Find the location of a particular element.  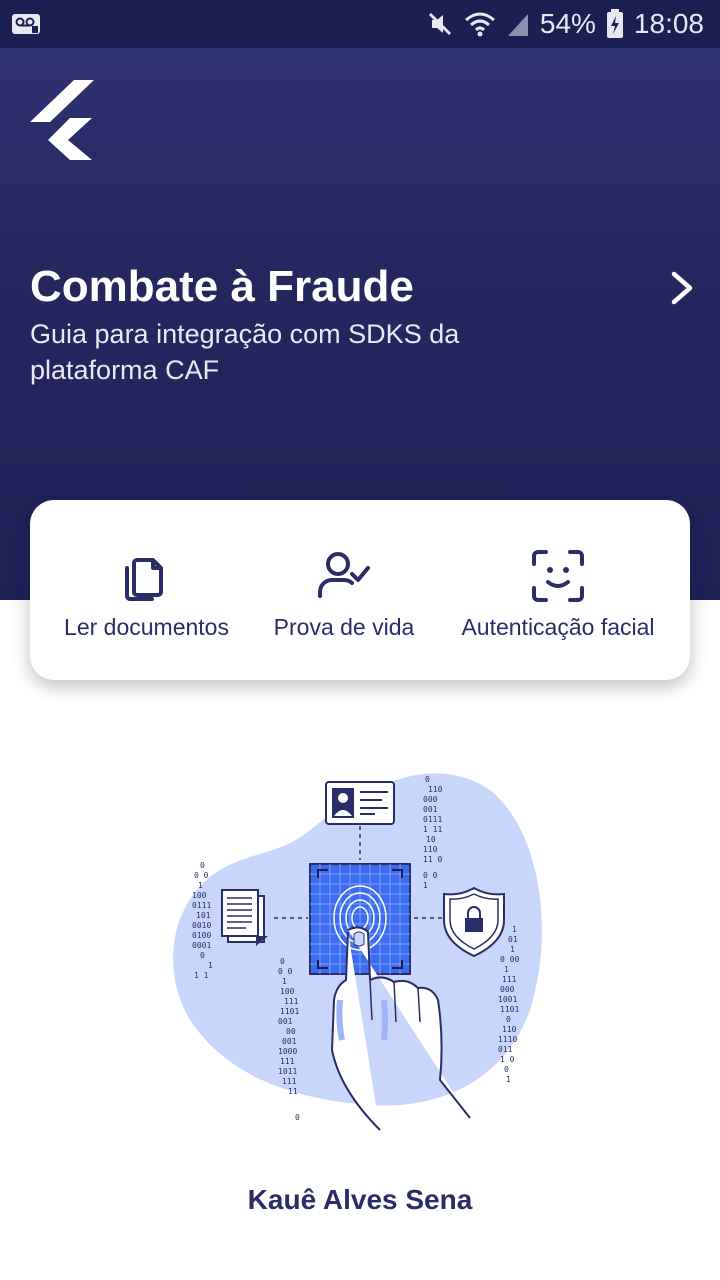

svg-text: 1110 is located at coordinates (507, 1039).